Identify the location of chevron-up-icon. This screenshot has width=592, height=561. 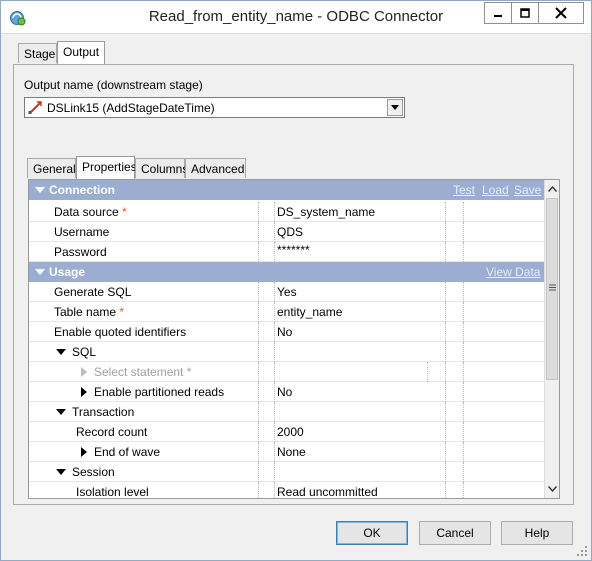
(552, 189).